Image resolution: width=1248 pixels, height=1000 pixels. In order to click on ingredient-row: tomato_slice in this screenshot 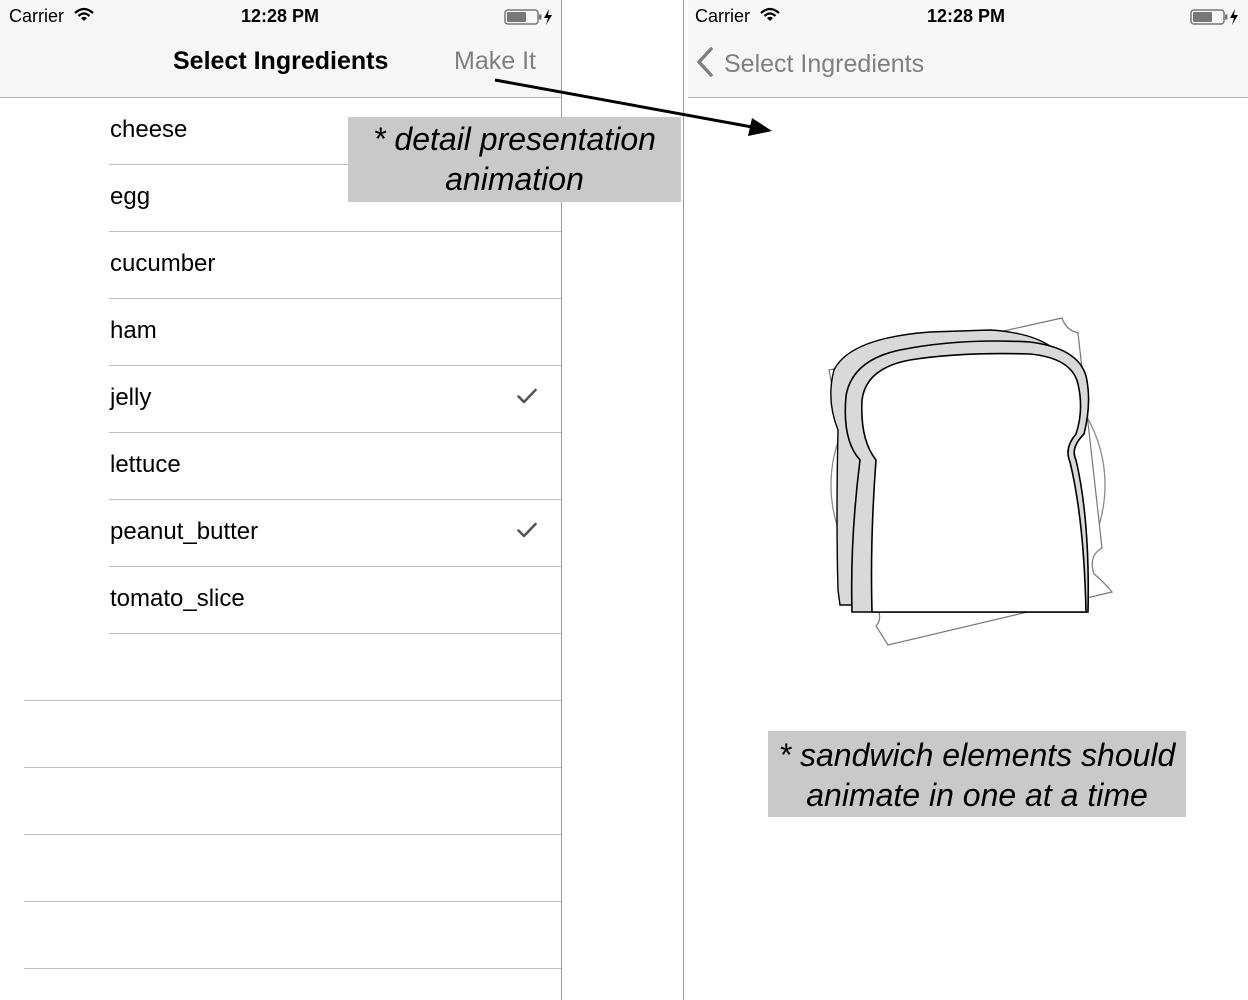, I will do `click(335, 600)`.